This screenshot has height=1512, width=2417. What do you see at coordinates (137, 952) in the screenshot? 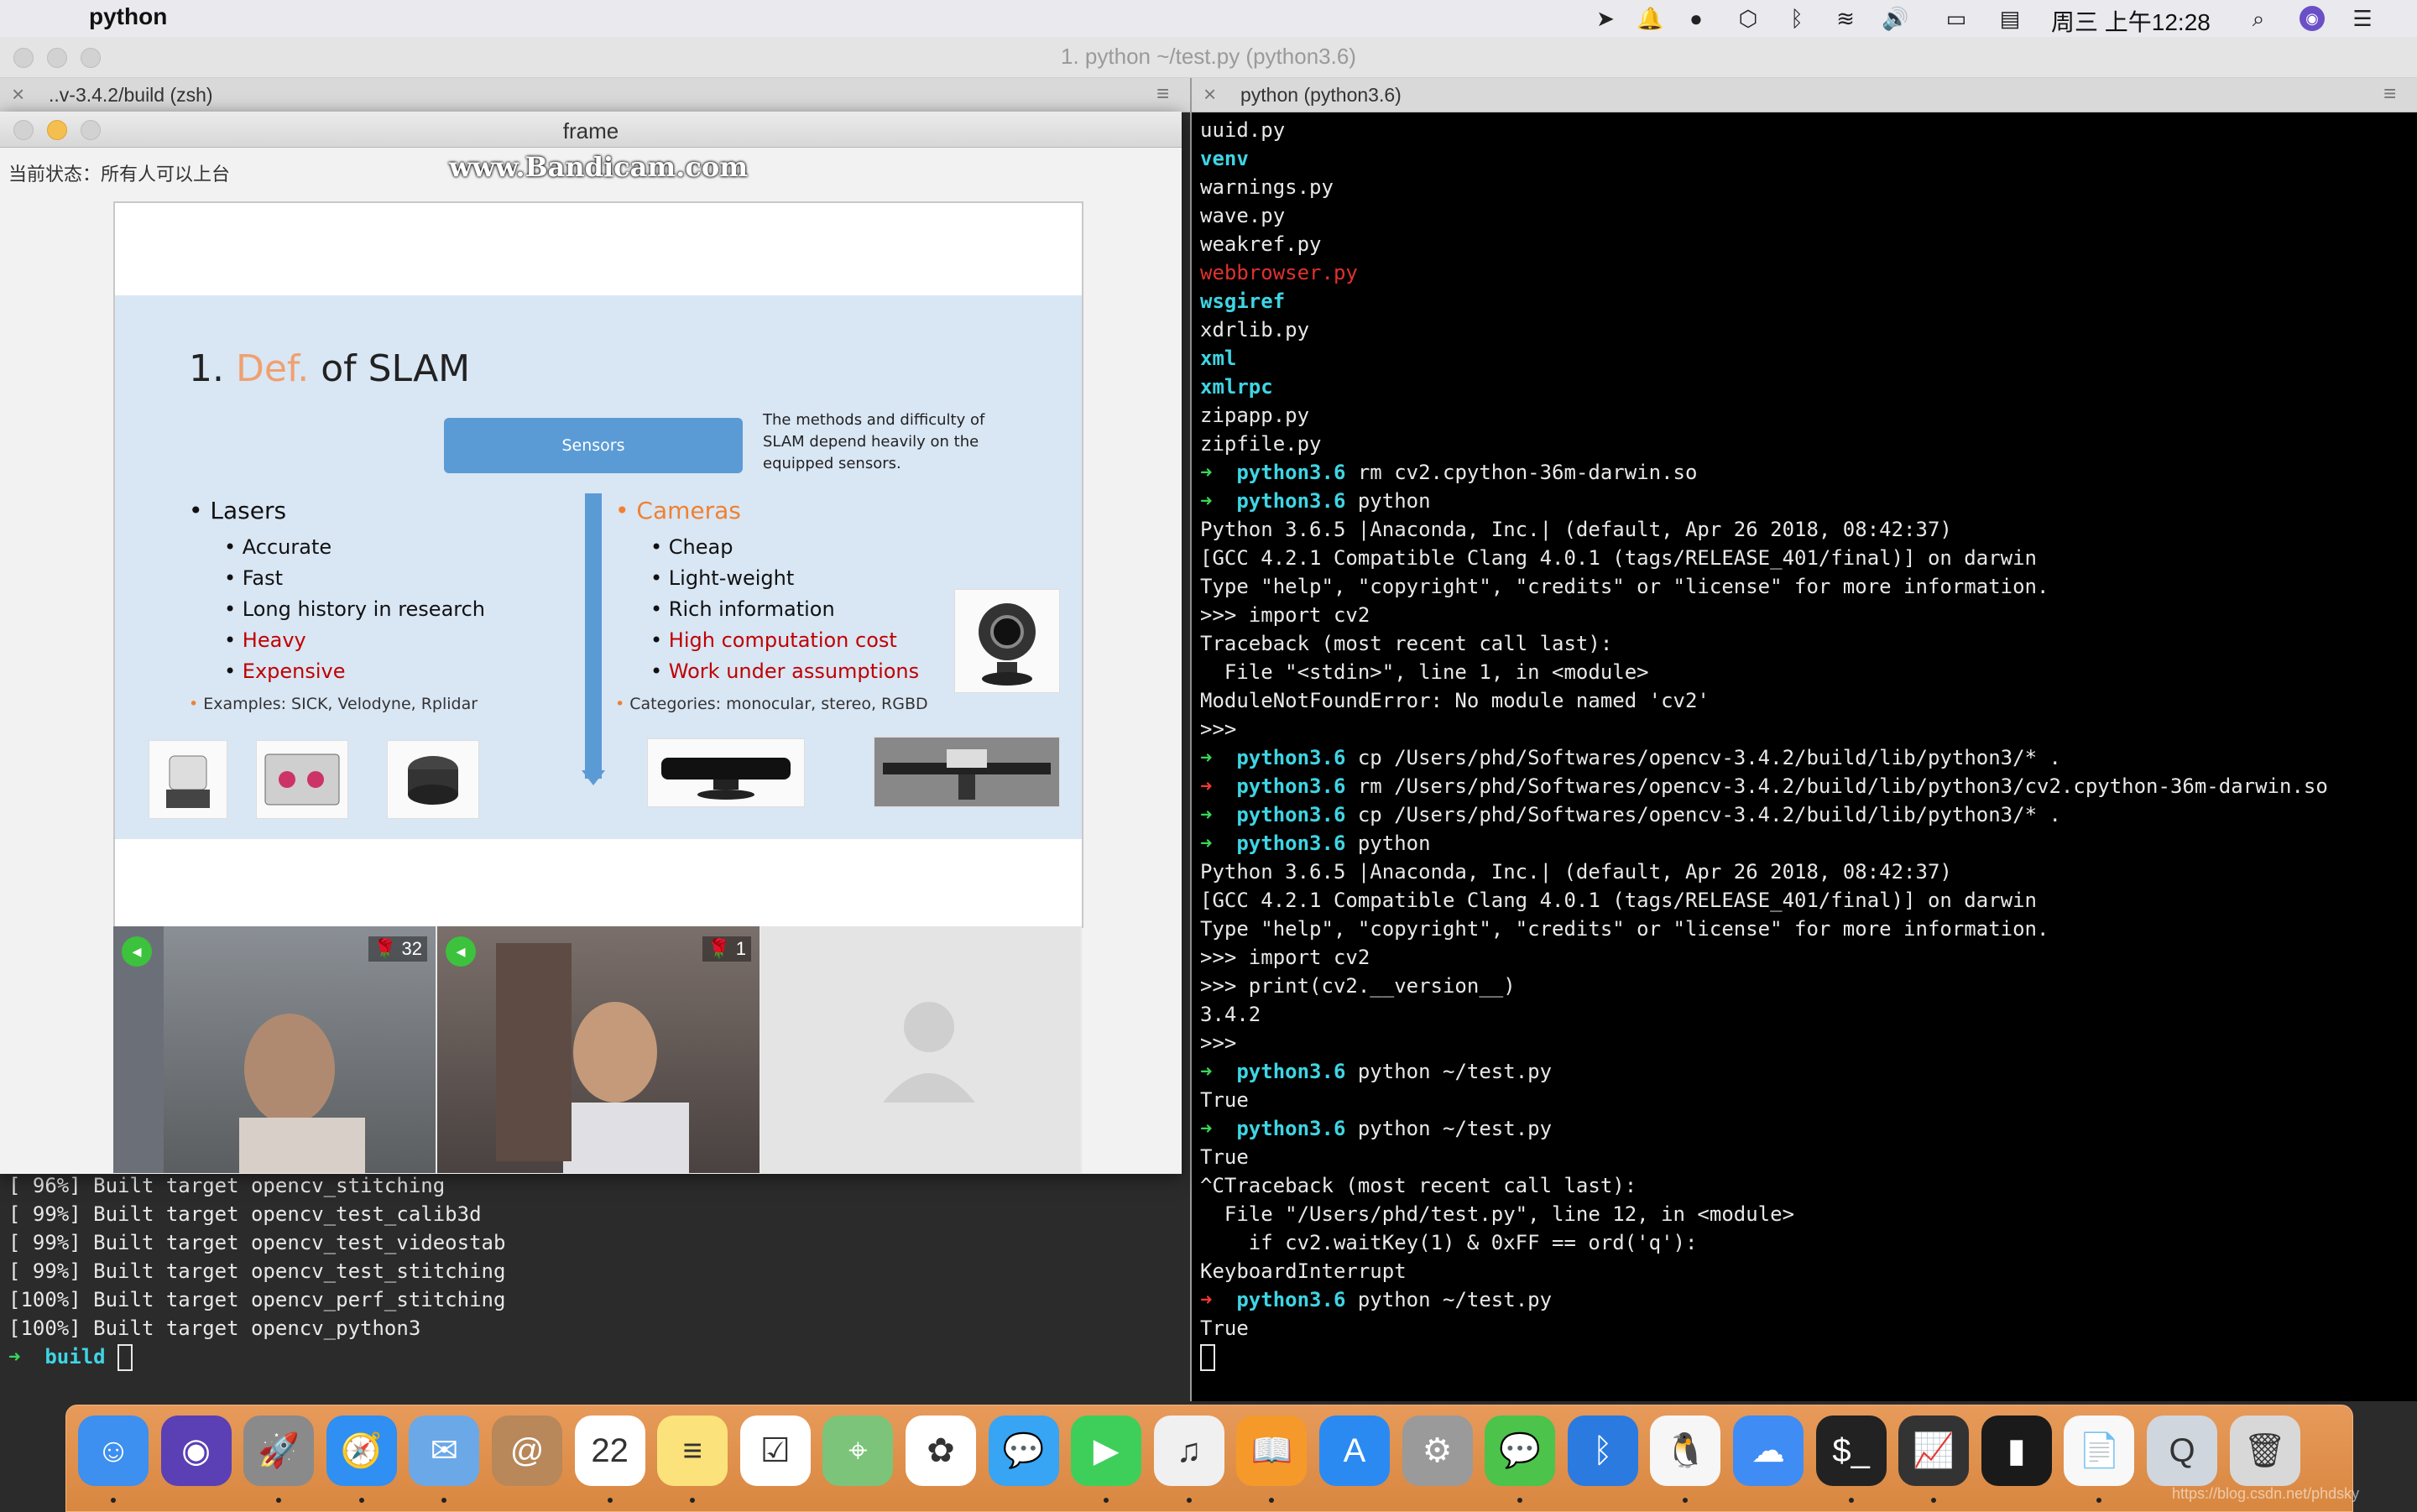
I see `speaker-icon: ◂` at bounding box center [137, 952].